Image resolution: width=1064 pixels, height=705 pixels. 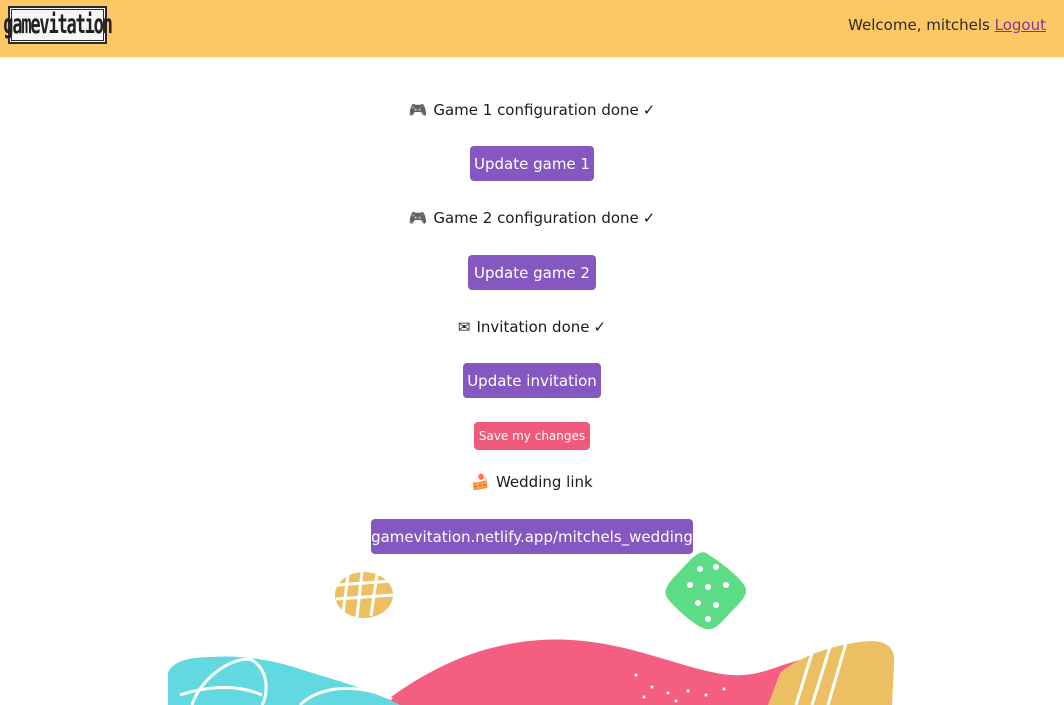 I want to click on cracker-blob-decoration, so click(x=706, y=591).